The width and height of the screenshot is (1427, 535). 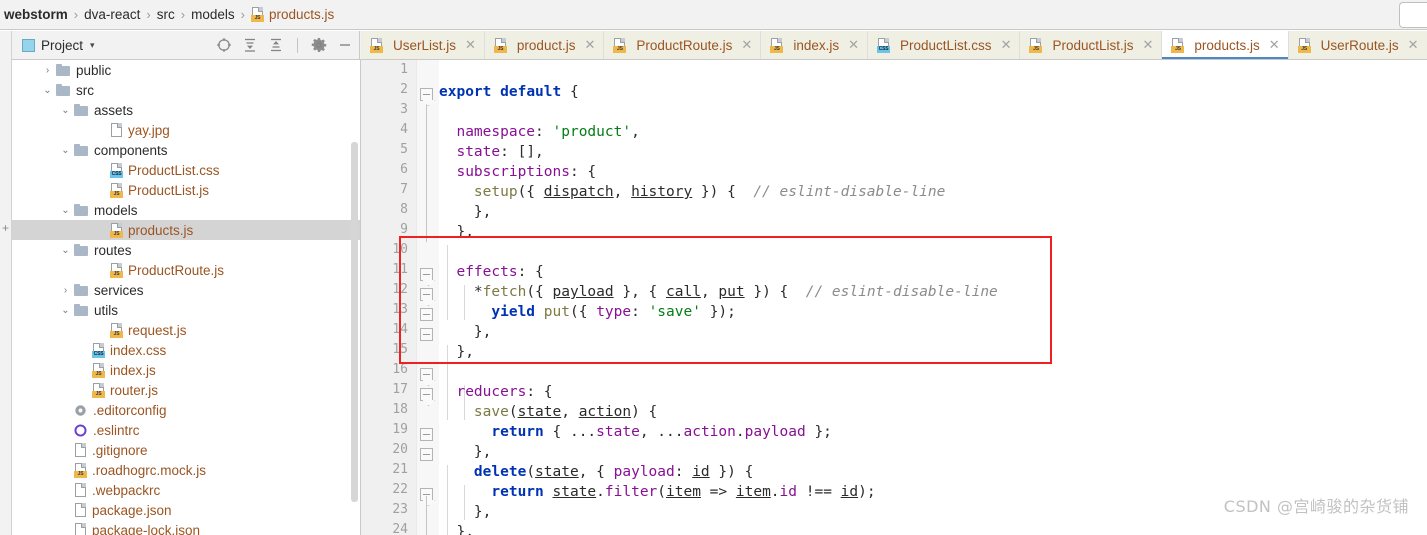 I want to click on tab-userroute-js: JS UserRoute.js ✕, so click(x=1357, y=45).